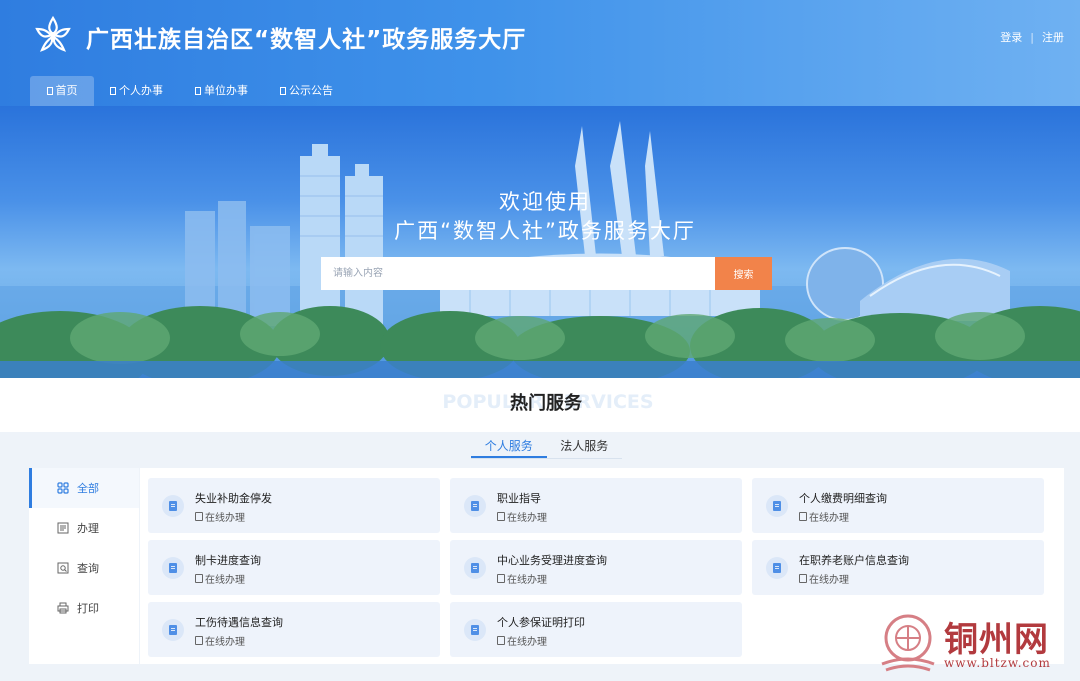 Image resolution: width=1080 pixels, height=681 pixels. What do you see at coordinates (88, 488) in the screenshot?
I see `side-item-label: 全部` at bounding box center [88, 488].